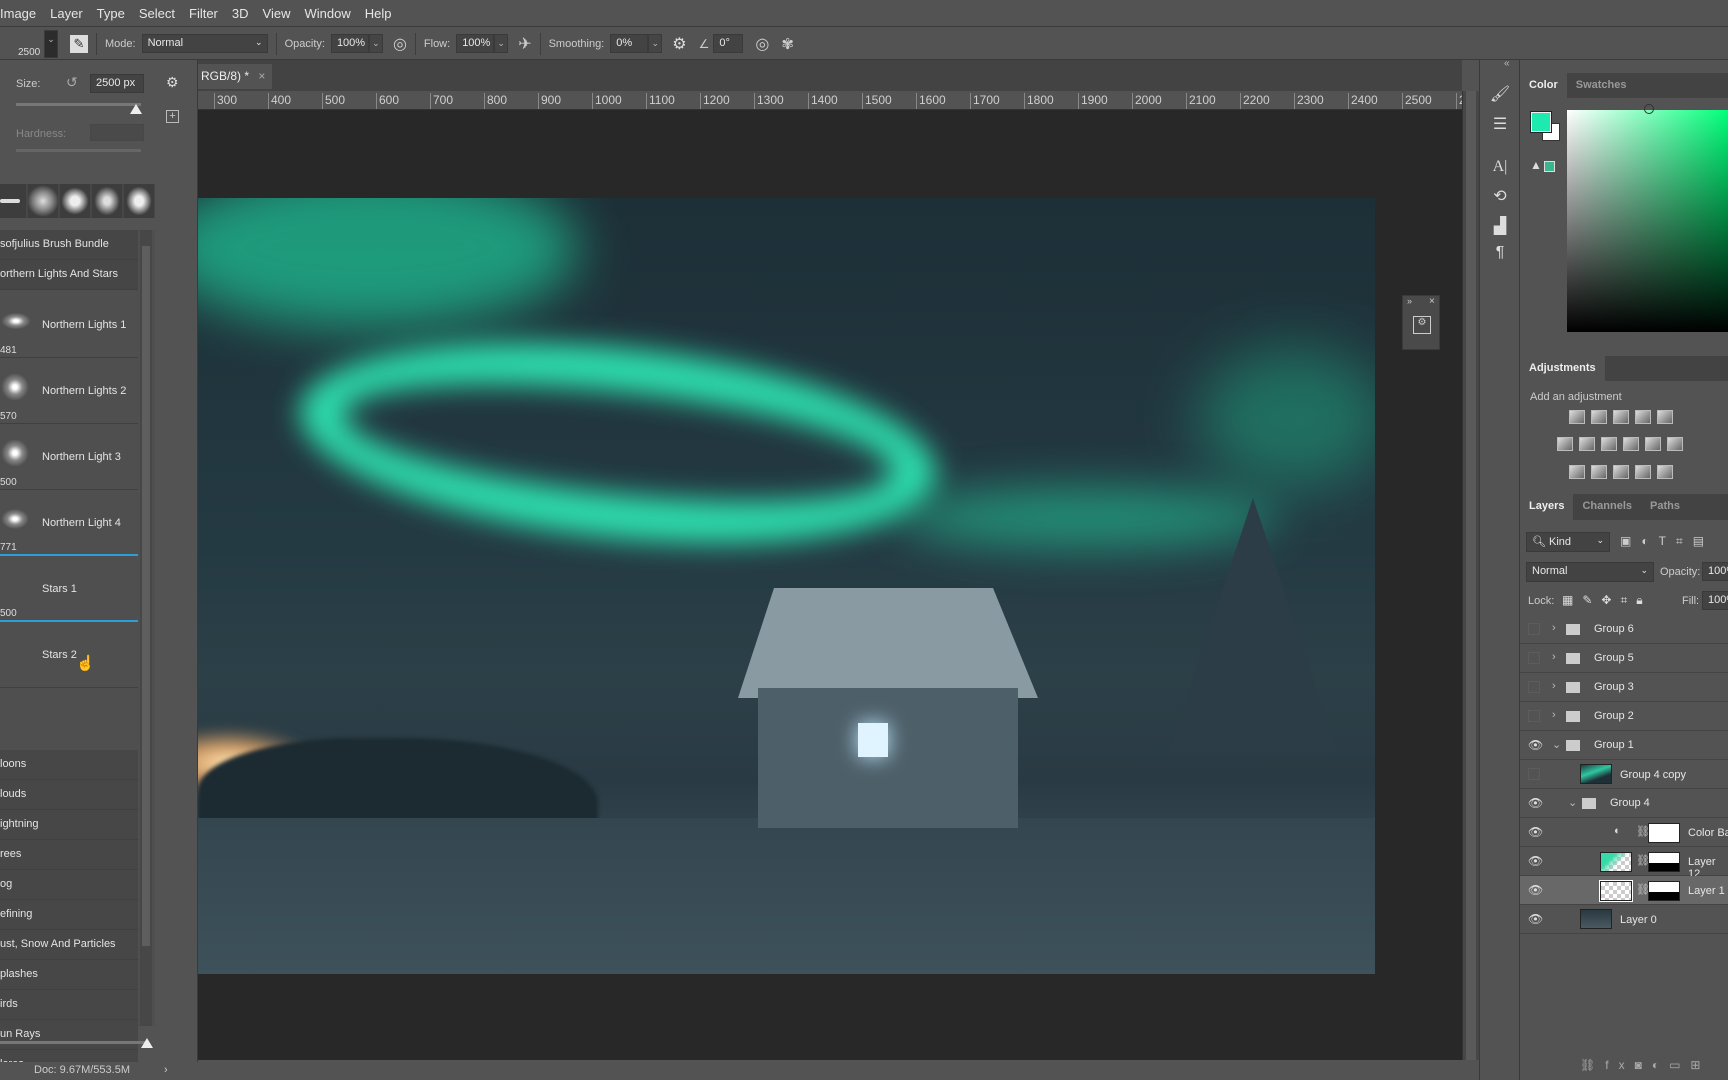 This screenshot has height=1080, width=1728. What do you see at coordinates (277, 13) in the screenshot?
I see `menu-view: View` at bounding box center [277, 13].